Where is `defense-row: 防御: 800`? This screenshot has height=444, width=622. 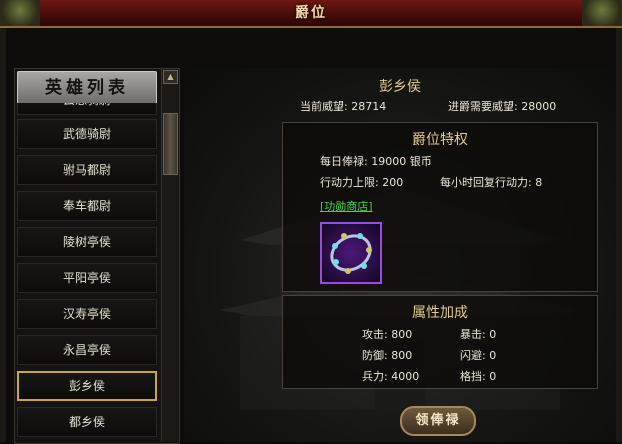 defense-row: 防御: 800 is located at coordinates (387, 355).